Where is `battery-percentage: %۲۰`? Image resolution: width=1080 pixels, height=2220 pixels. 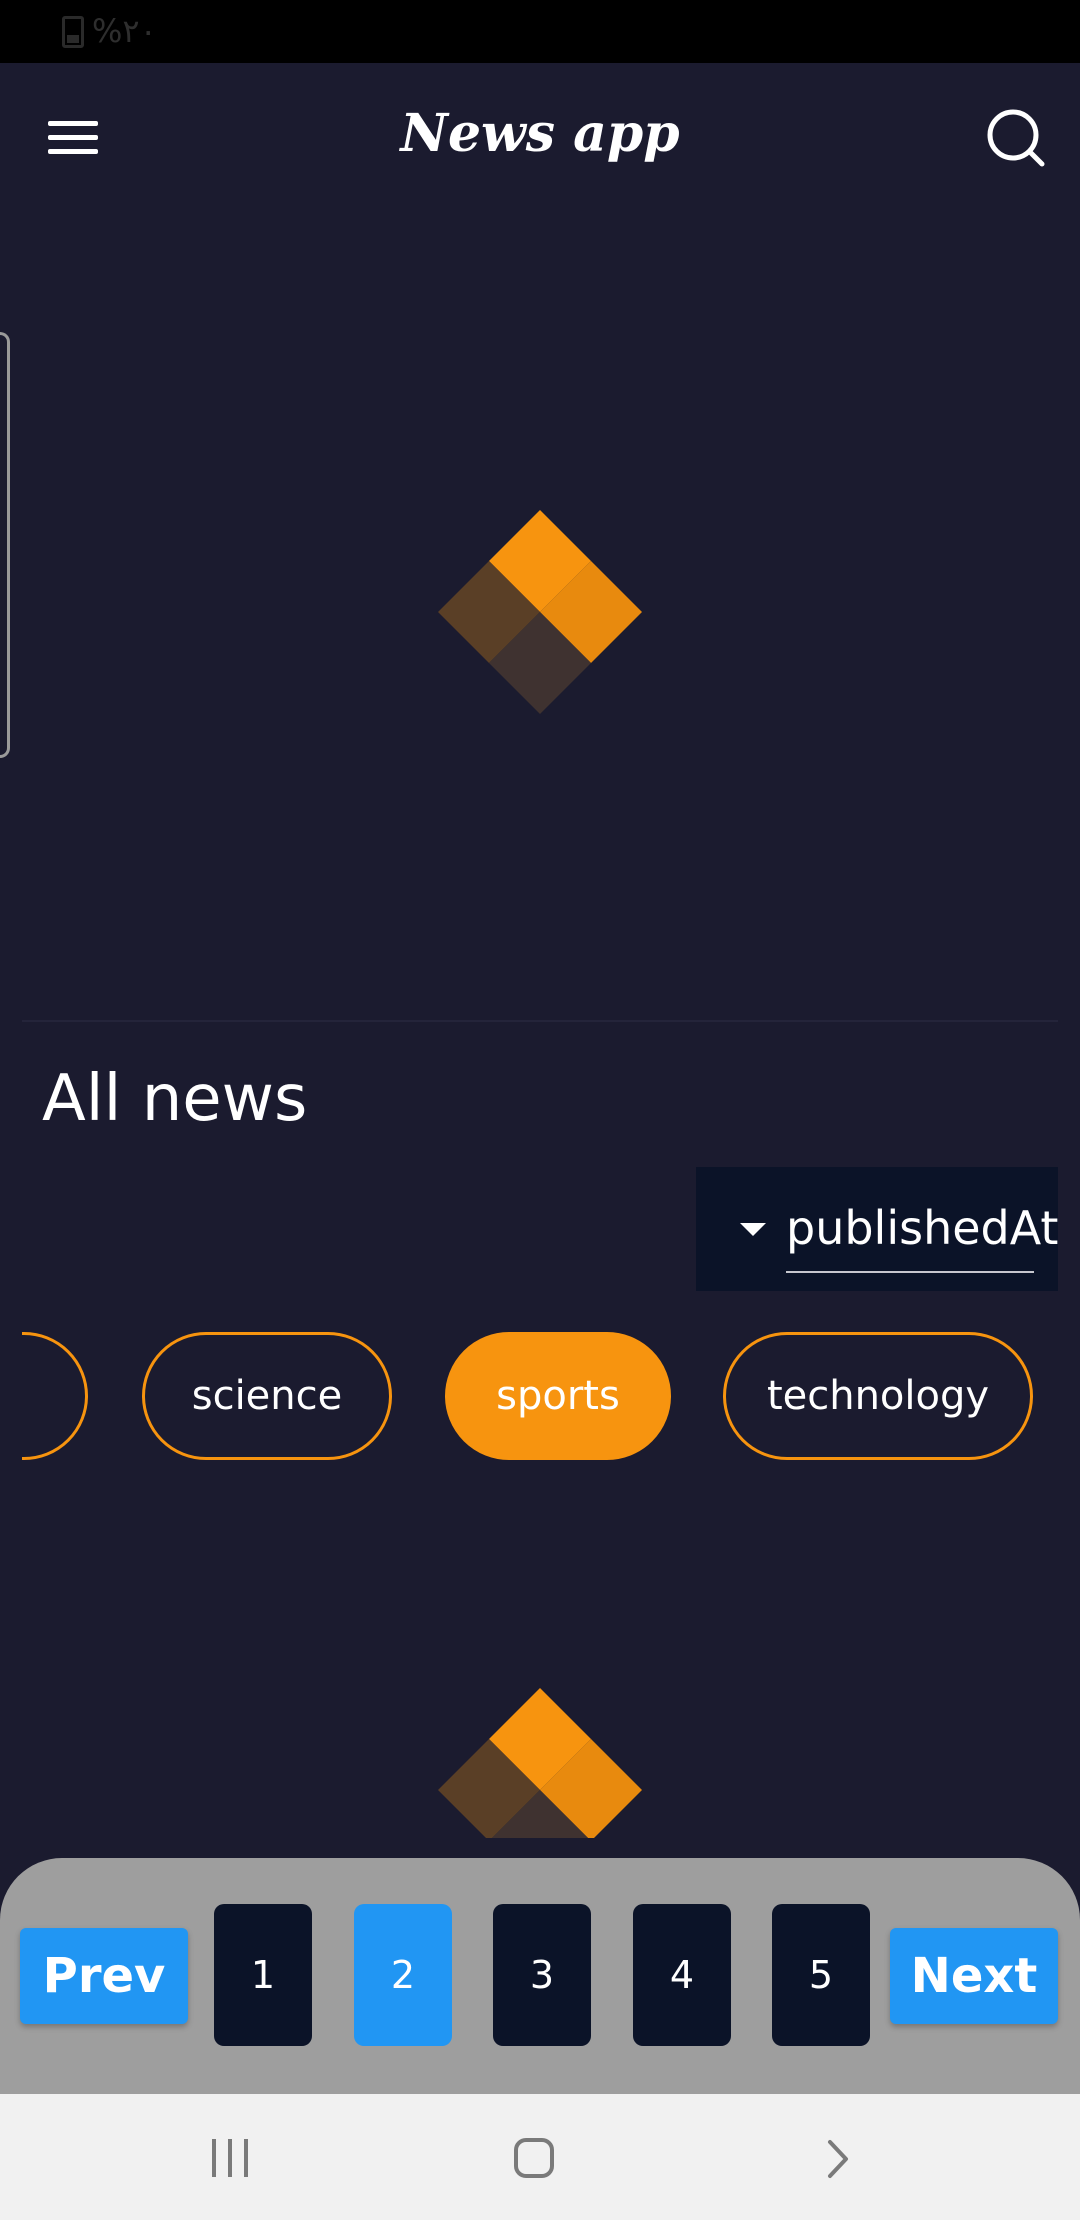
battery-percentage: %۲۰ is located at coordinates (124, 31).